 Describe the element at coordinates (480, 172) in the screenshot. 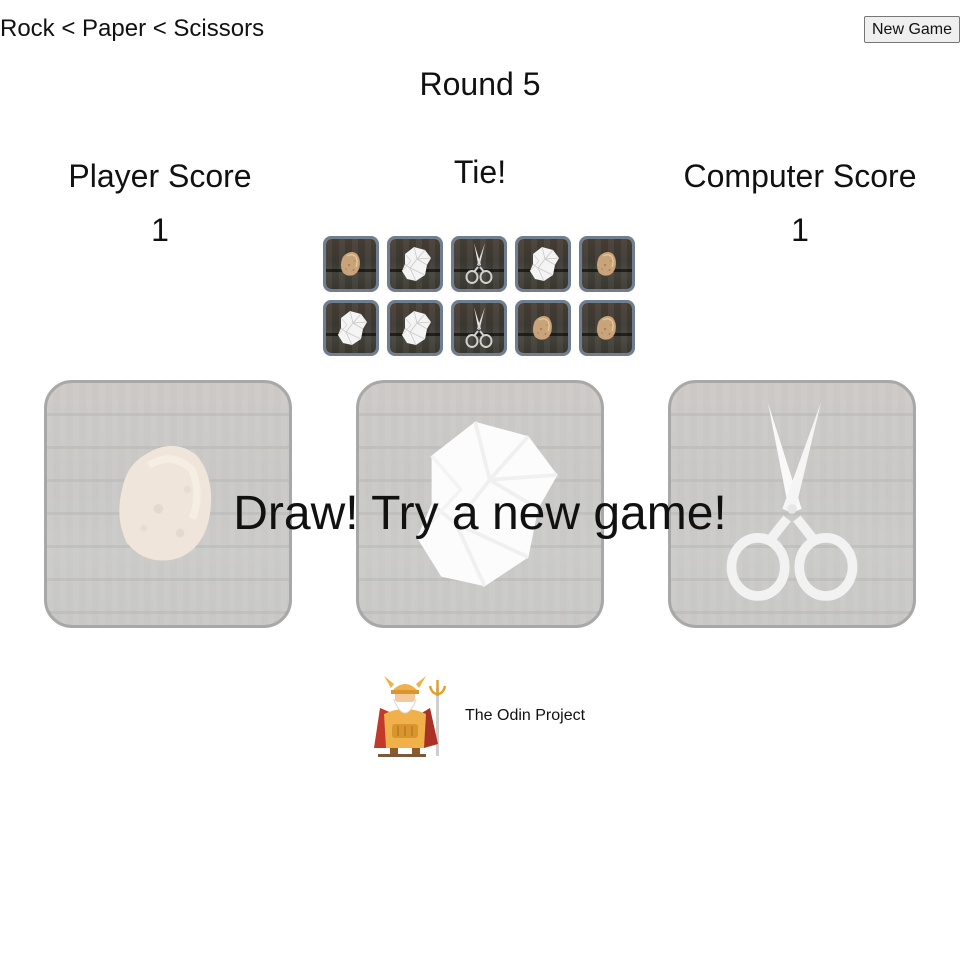

I see `round-result: Tie!` at that location.